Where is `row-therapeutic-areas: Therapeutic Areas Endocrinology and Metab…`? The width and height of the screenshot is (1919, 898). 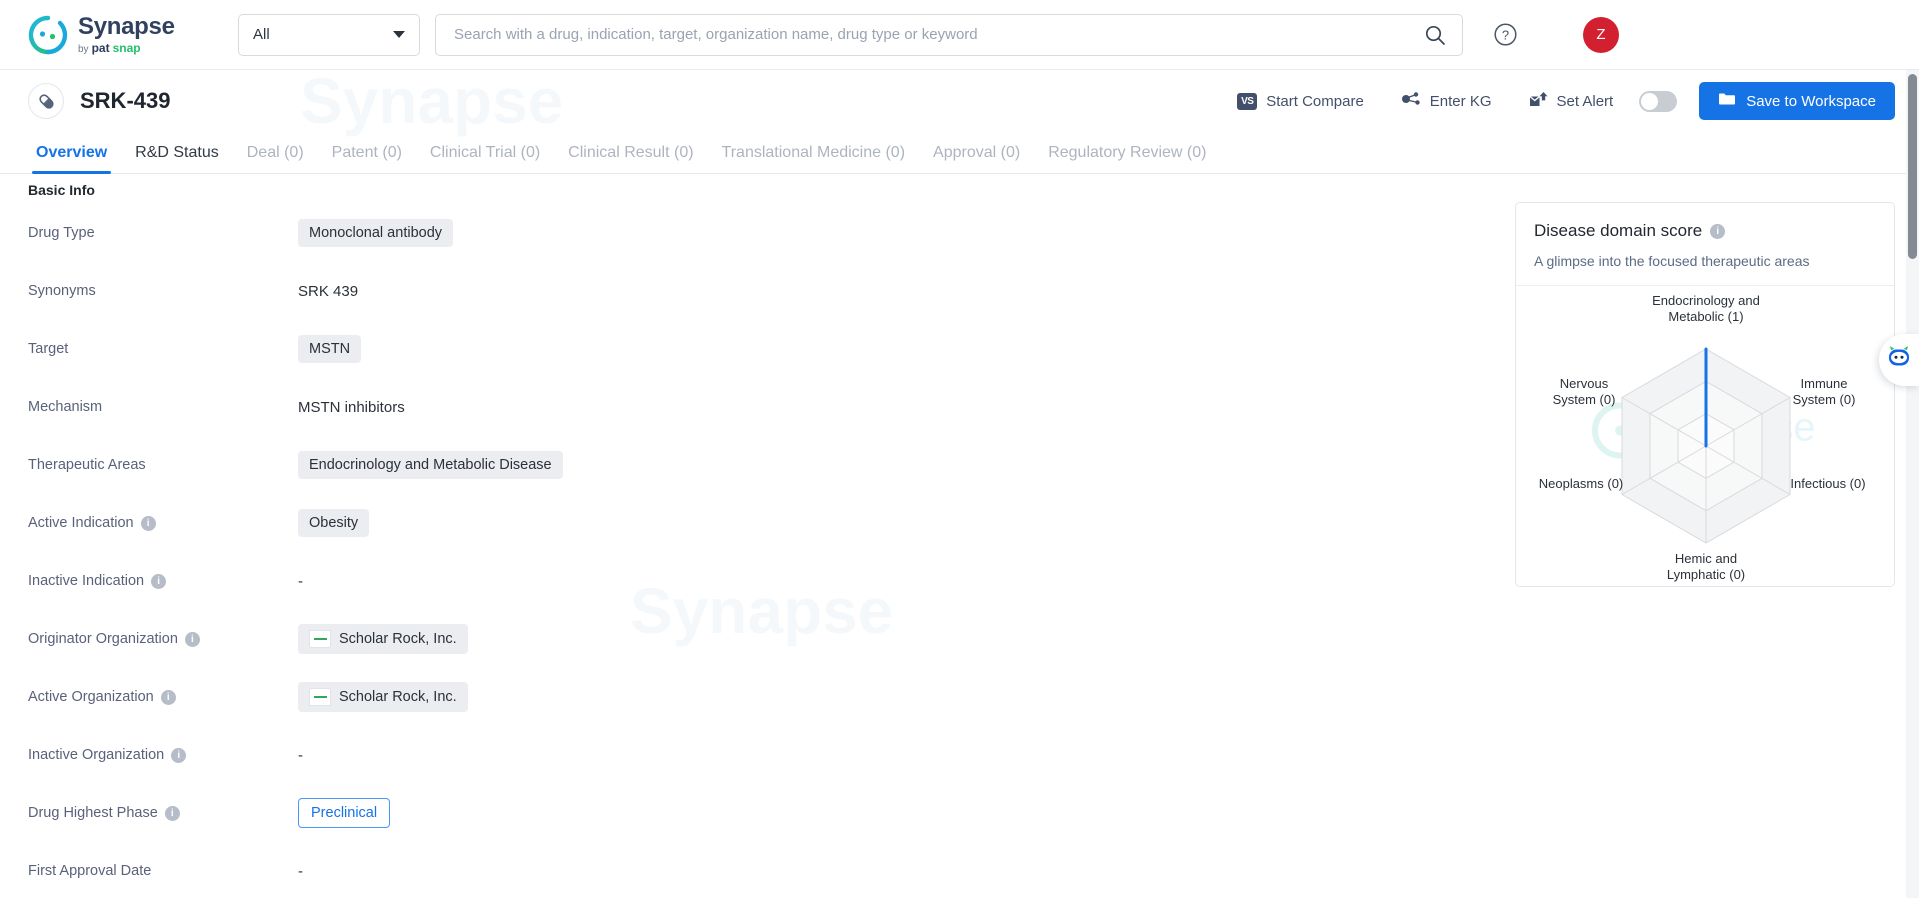 row-therapeutic-areas: Therapeutic Areas Endocrinology and Metab… is located at coordinates (749, 465).